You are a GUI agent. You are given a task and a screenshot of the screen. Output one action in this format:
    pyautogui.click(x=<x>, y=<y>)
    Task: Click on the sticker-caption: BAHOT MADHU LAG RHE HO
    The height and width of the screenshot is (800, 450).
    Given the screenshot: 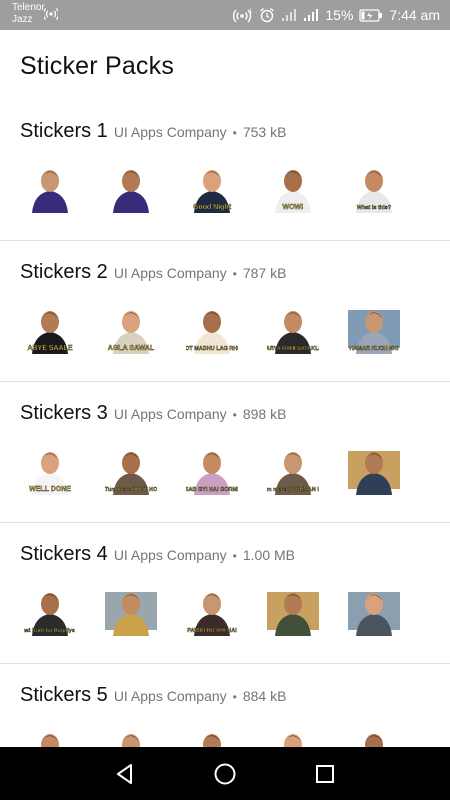 What is the action you would take?
    pyautogui.click(x=212, y=349)
    